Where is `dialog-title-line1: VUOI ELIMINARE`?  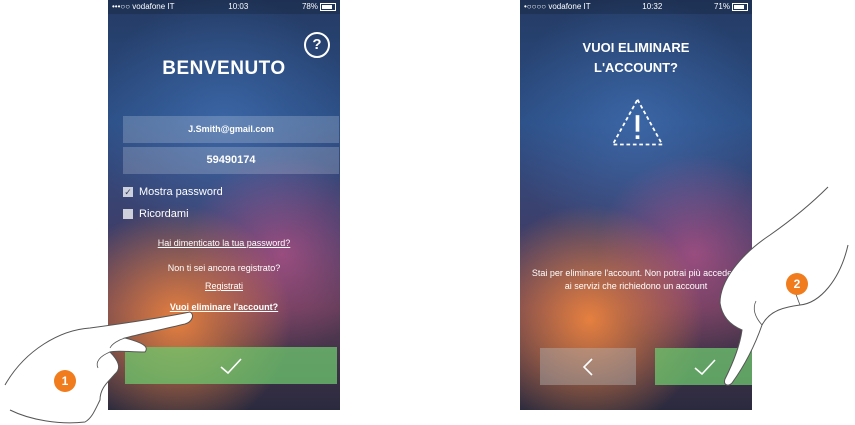 dialog-title-line1: VUOI ELIMINARE is located at coordinates (636, 47).